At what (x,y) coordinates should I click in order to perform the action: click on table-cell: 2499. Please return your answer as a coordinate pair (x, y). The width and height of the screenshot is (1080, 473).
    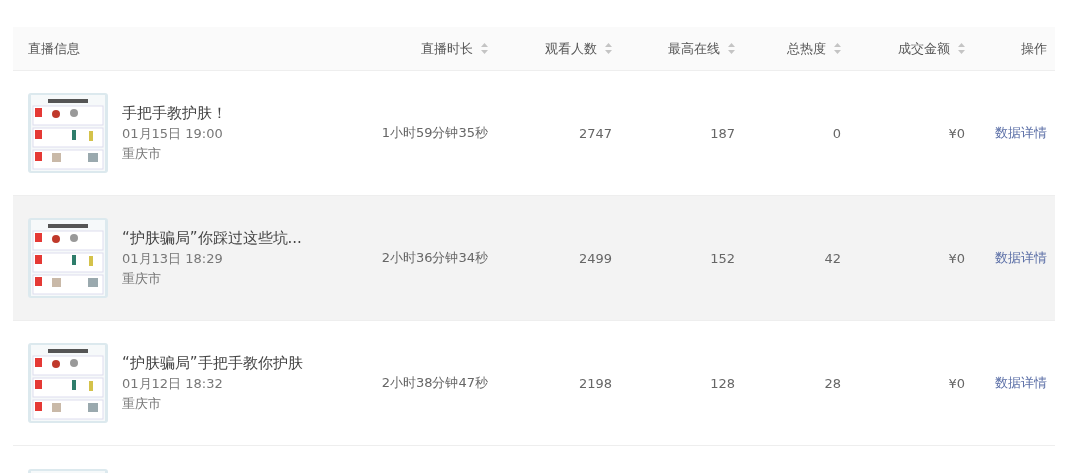
    Looking at the image, I should click on (595, 258).